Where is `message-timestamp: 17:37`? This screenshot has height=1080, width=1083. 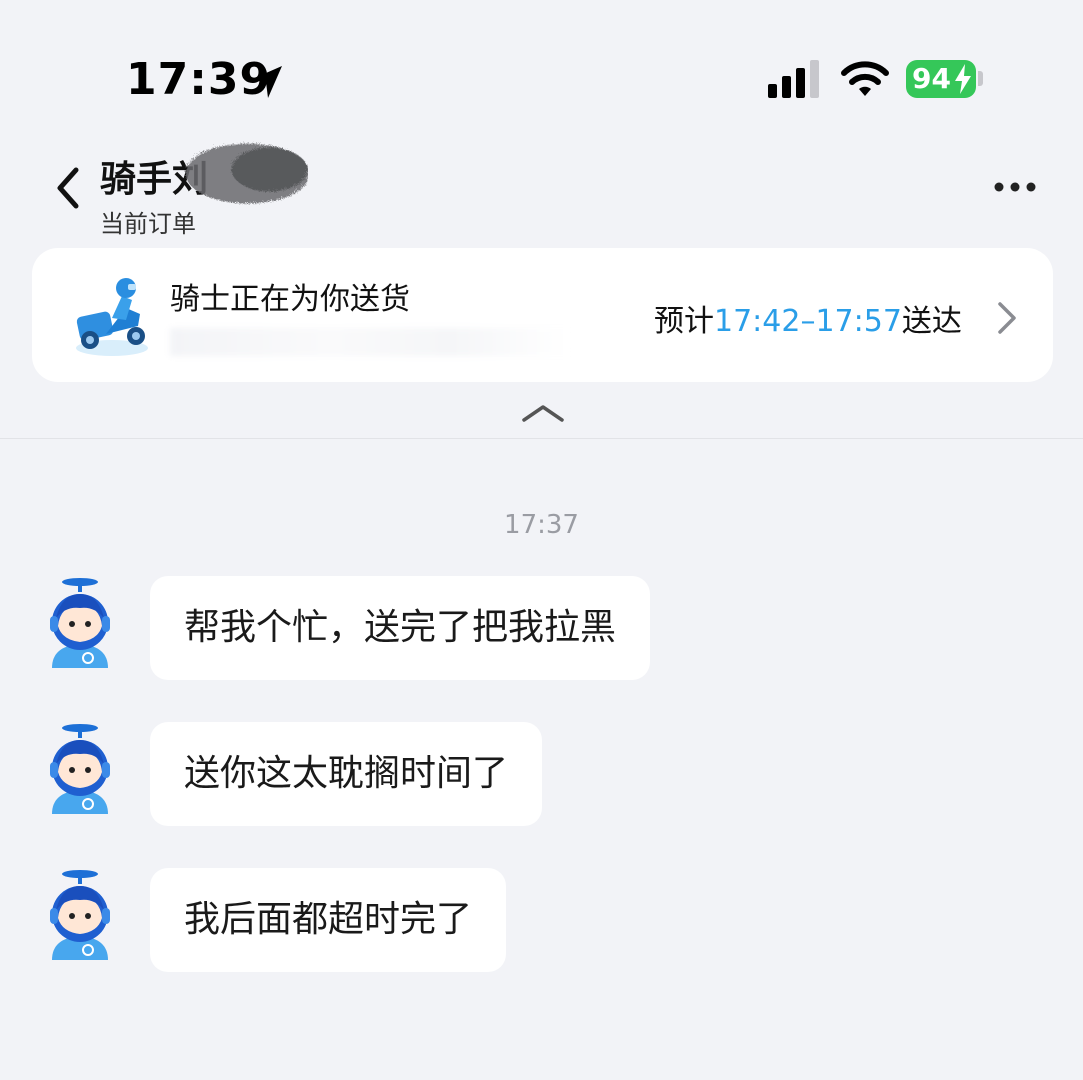 message-timestamp: 17:37 is located at coordinates (541, 525).